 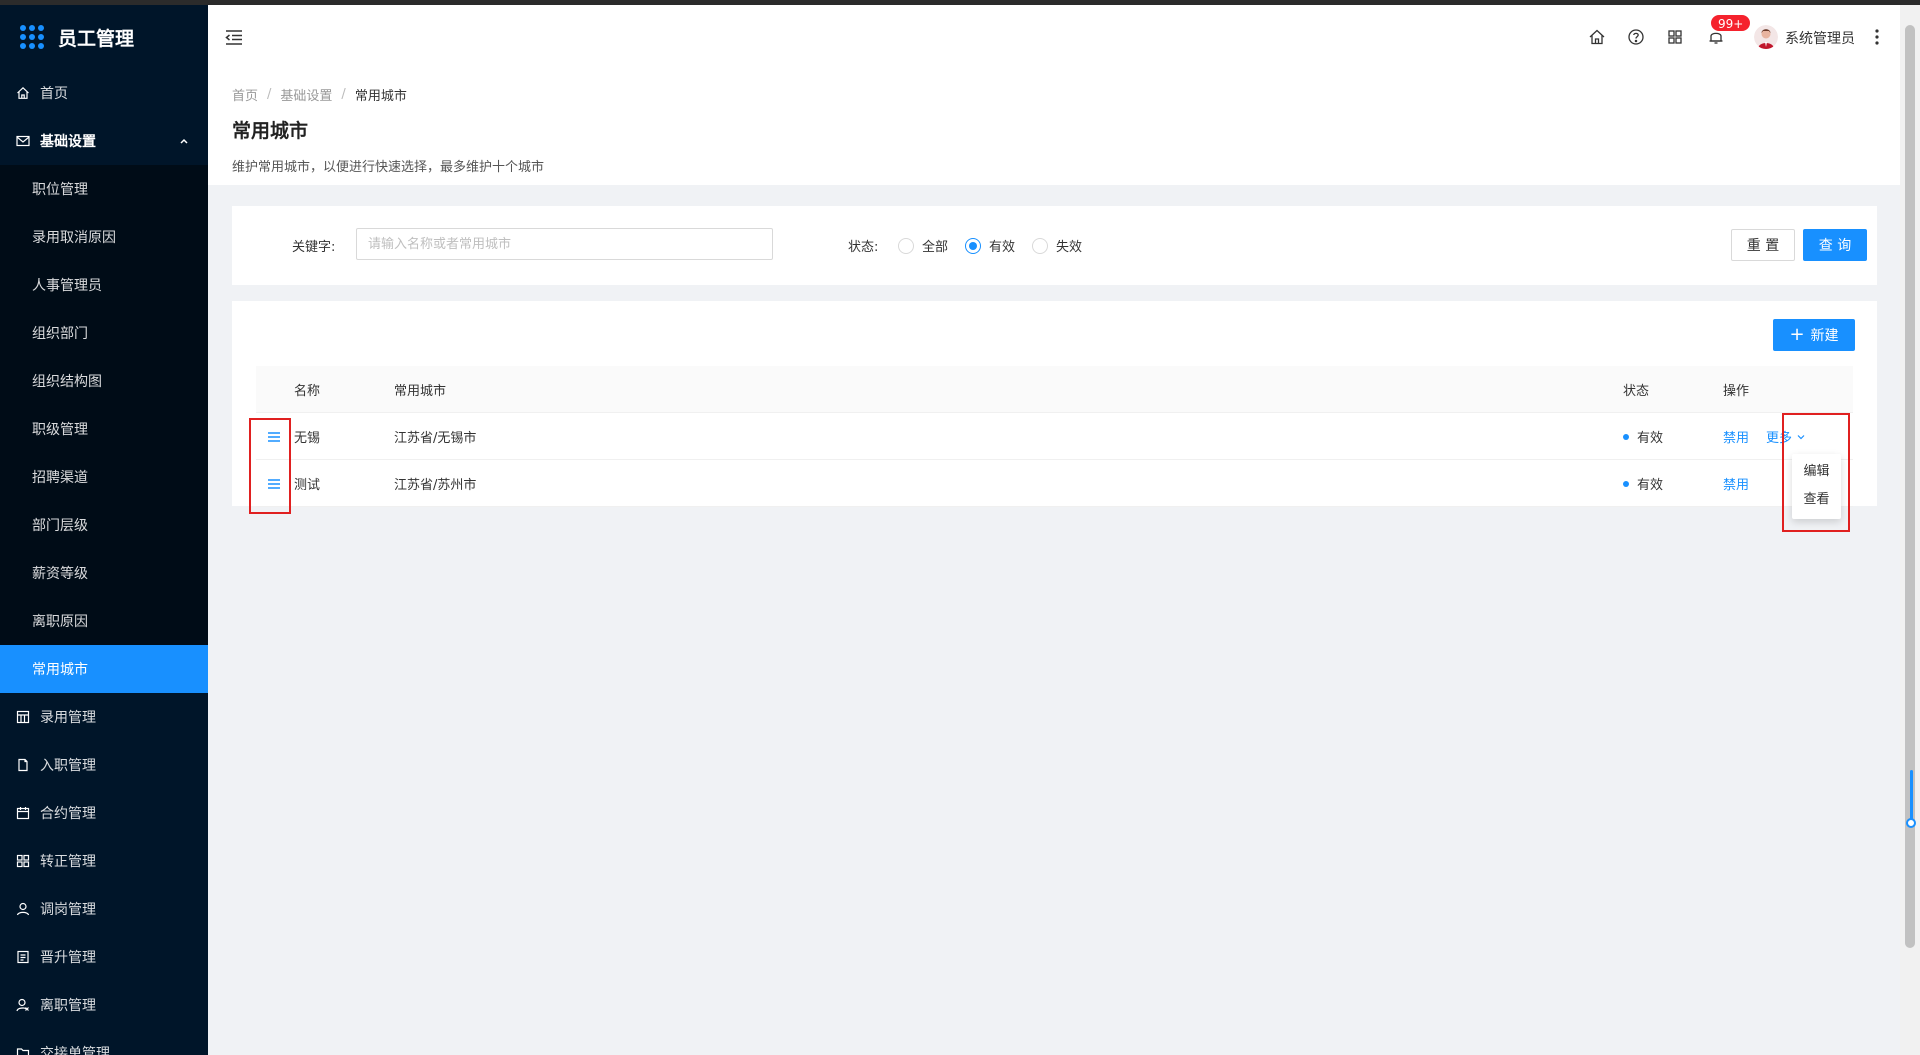 I want to click on sidebar-item-label: 调岗管理, so click(x=68, y=910).